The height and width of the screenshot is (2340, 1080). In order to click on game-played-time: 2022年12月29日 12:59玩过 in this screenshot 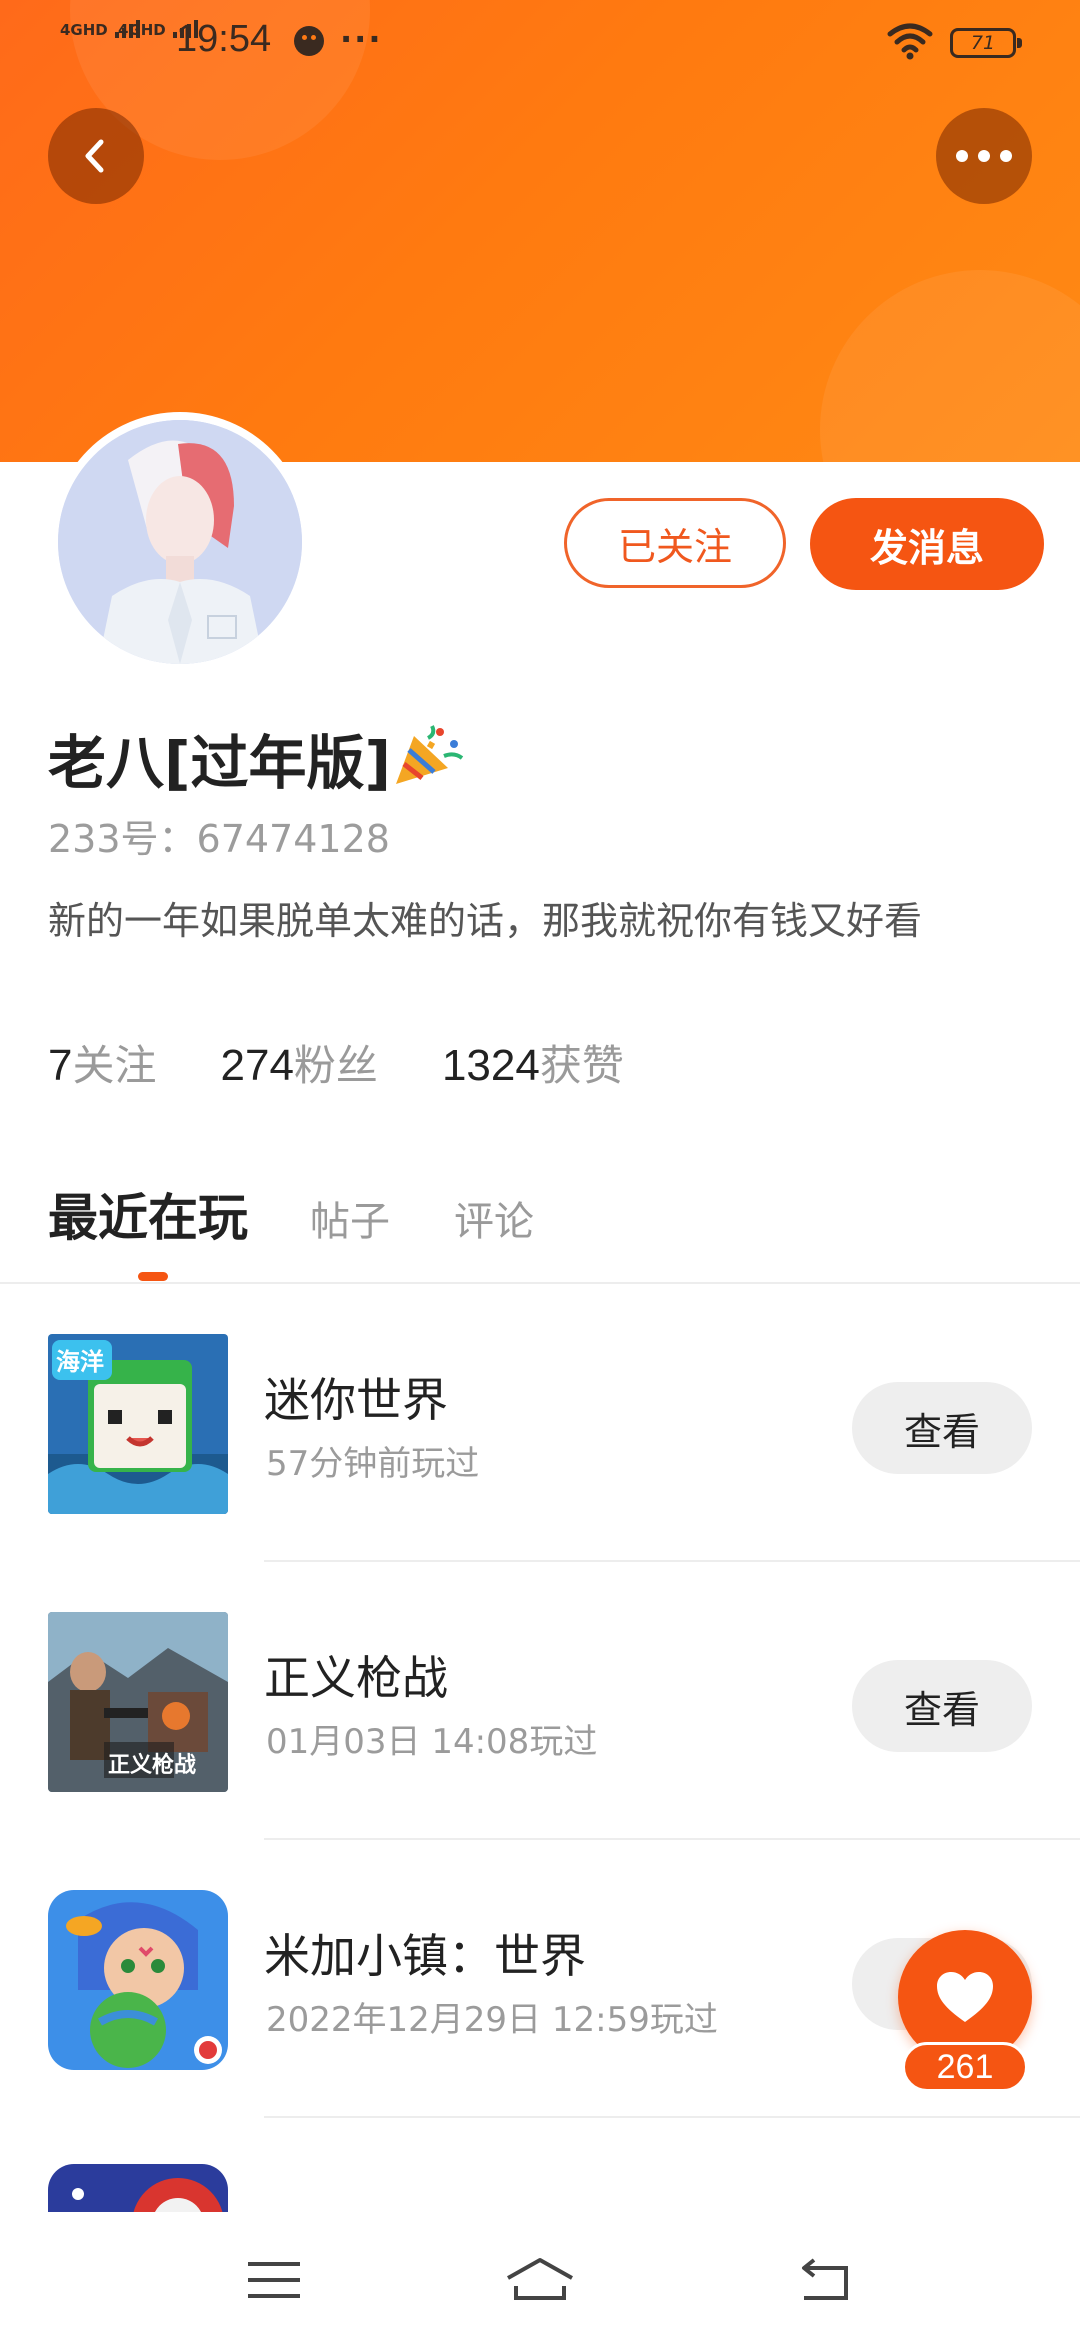, I will do `click(492, 2020)`.